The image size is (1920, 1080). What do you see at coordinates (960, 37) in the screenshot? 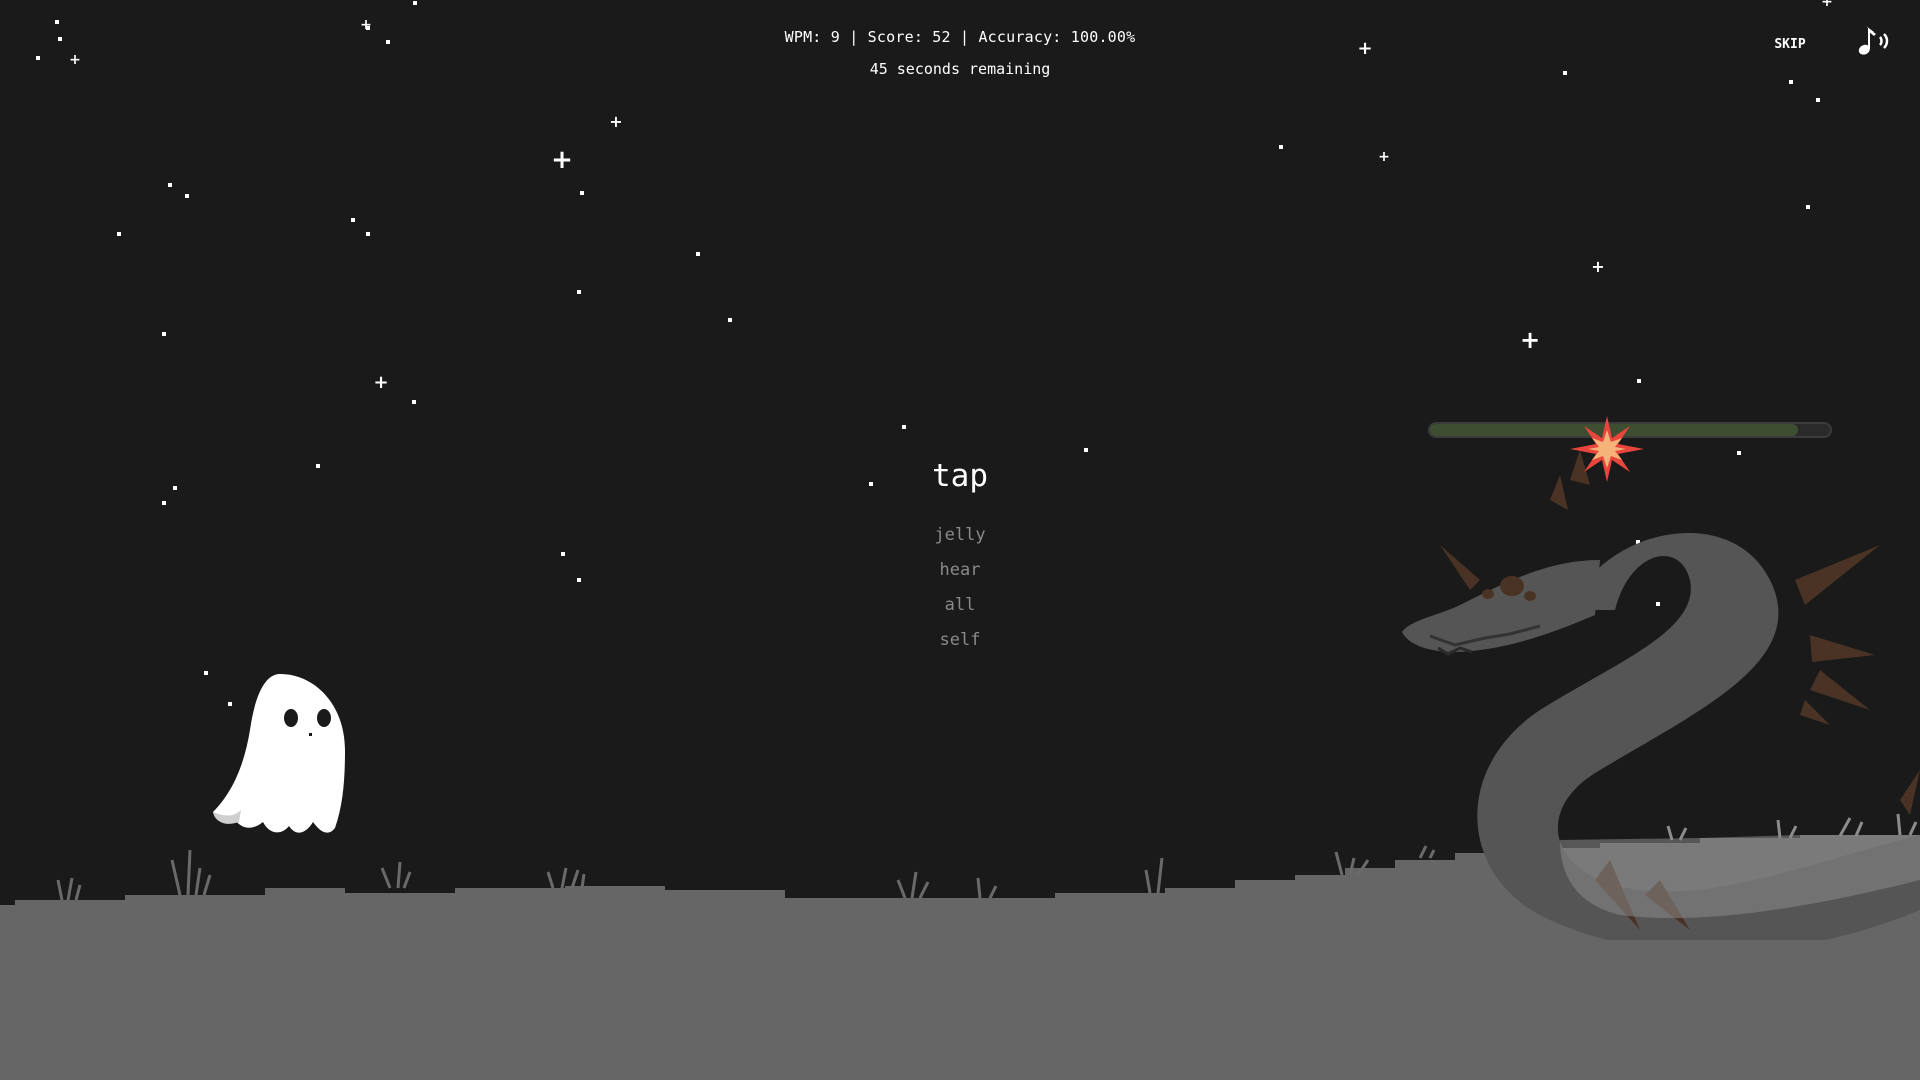
I see `stats-readout: WPM: 9 | Score: 52 | Accuracy: 100.00%` at bounding box center [960, 37].